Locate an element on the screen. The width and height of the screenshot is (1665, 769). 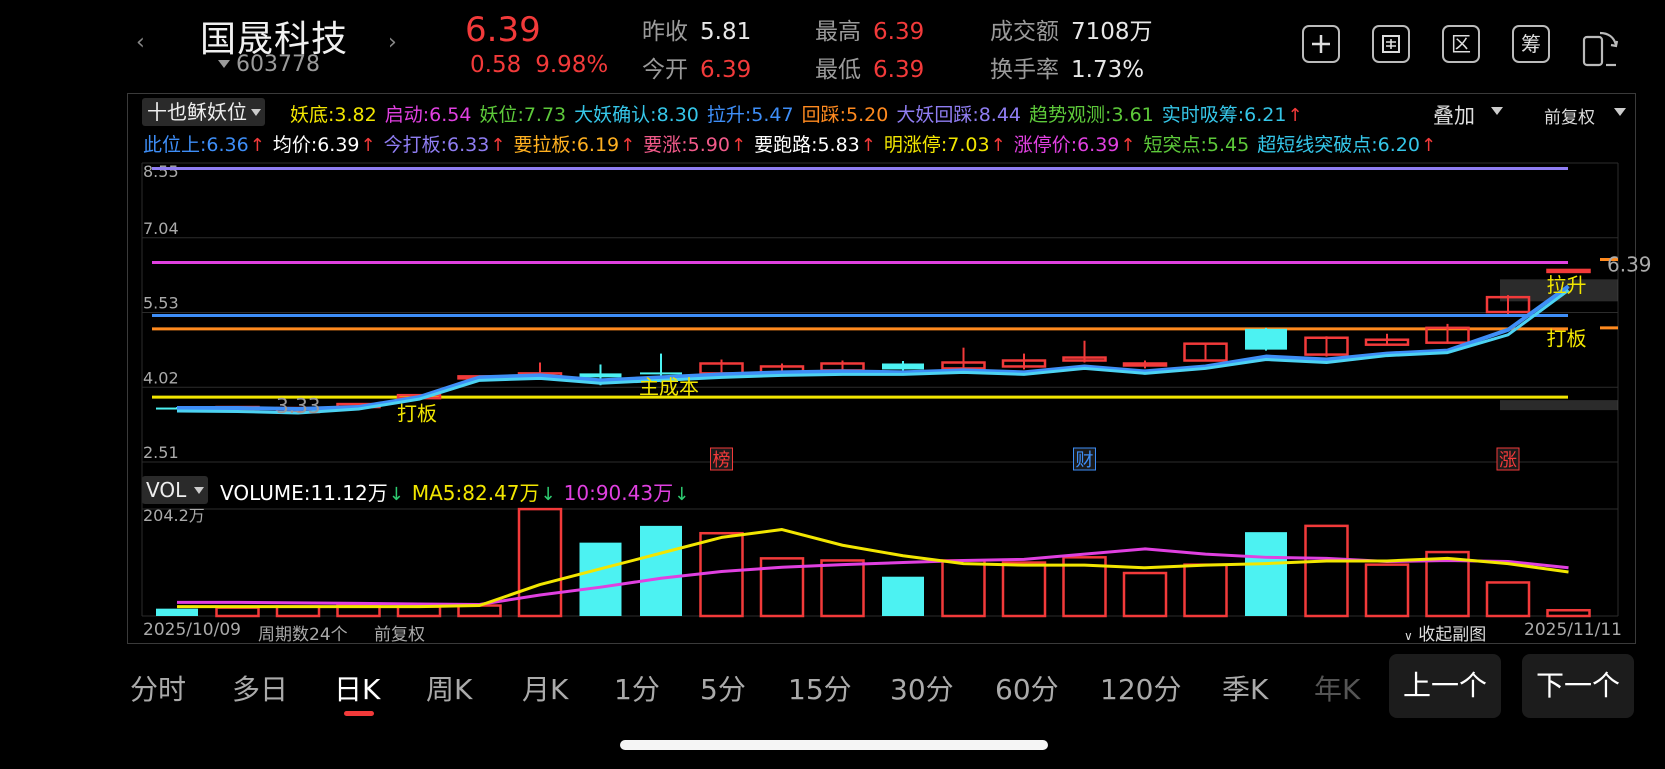
indicator-label: VOLUME: is located at coordinates (265, 493).